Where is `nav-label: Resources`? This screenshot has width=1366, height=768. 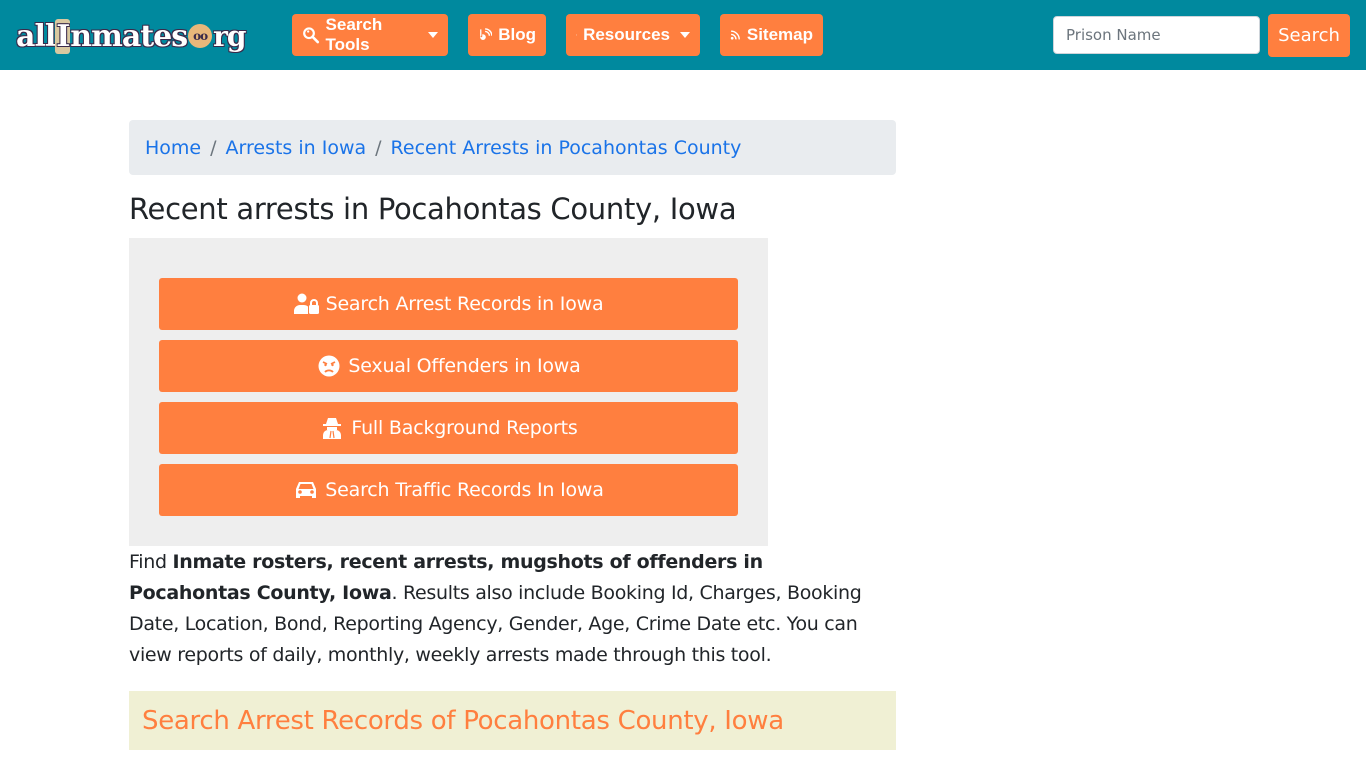 nav-label: Resources is located at coordinates (626, 34).